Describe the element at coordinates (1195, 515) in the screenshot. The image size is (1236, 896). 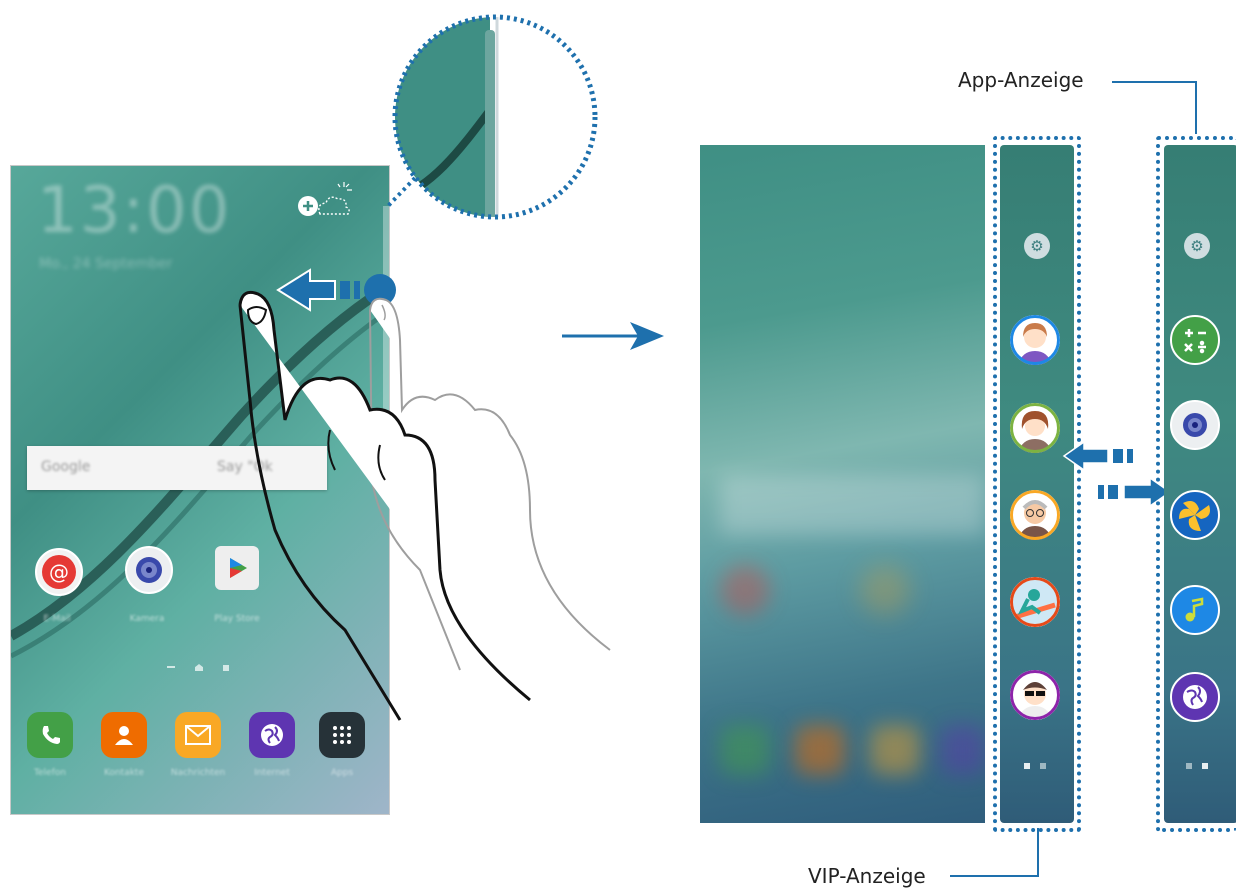
I see `gallery-icon` at that location.